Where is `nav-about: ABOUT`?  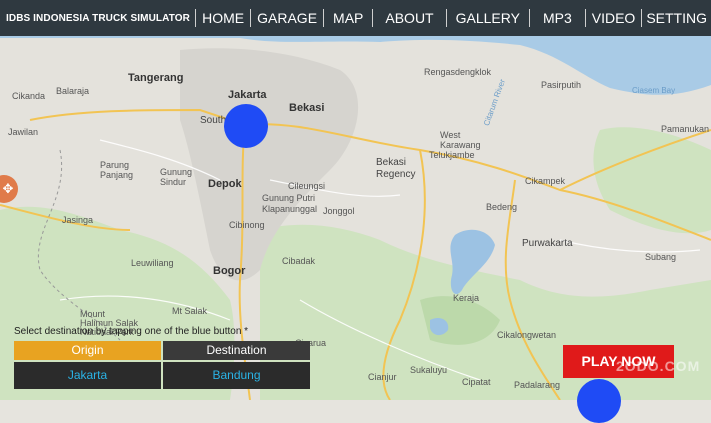
nav-about: ABOUT is located at coordinates (409, 18).